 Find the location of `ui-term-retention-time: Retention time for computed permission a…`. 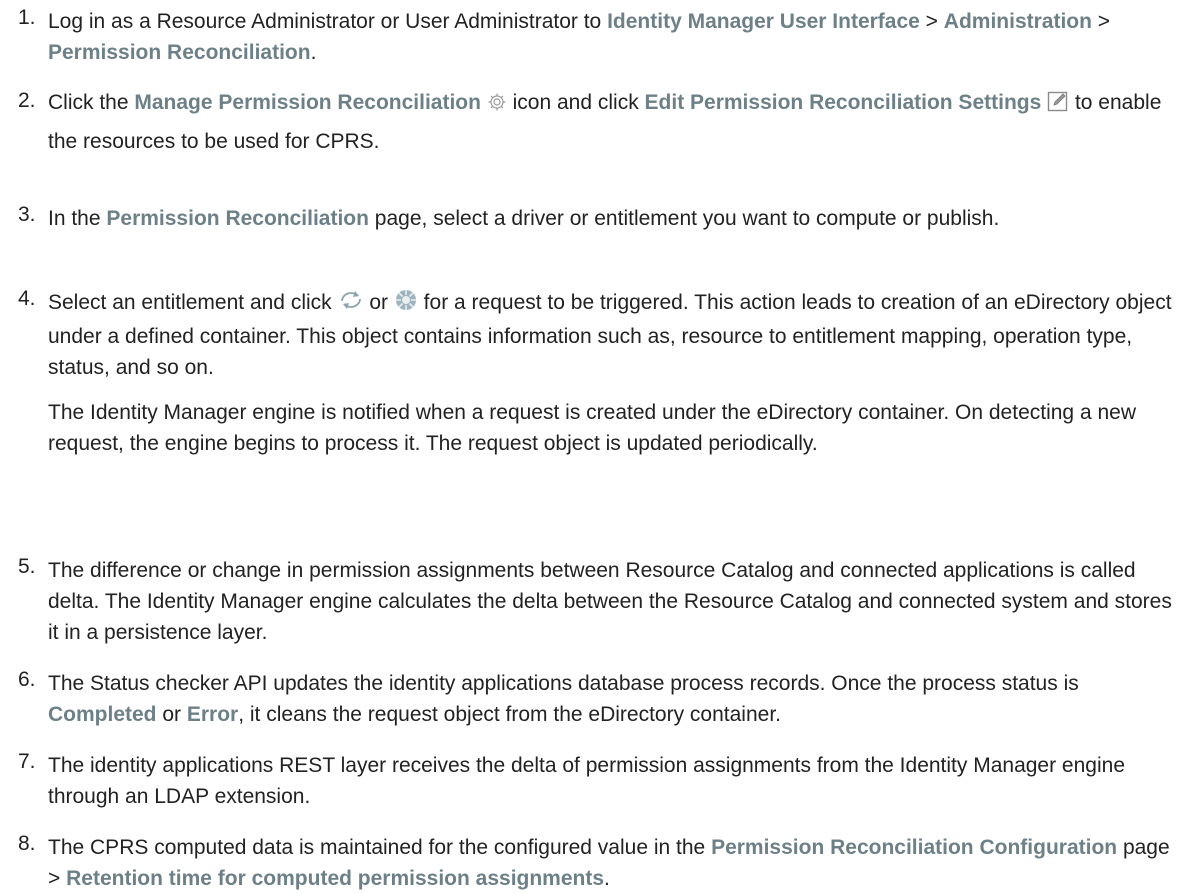

ui-term-retention-time: Retention time for computed permission a… is located at coordinates (335, 878).